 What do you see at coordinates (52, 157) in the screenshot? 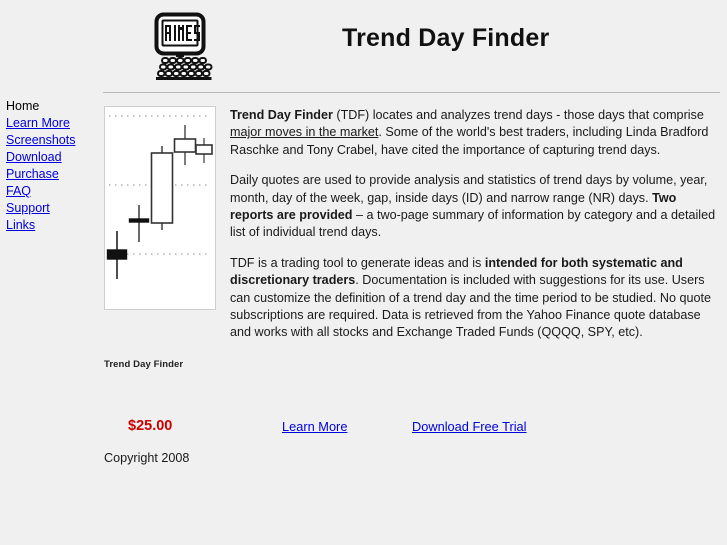
I see `sidebar-item-download: Download` at bounding box center [52, 157].